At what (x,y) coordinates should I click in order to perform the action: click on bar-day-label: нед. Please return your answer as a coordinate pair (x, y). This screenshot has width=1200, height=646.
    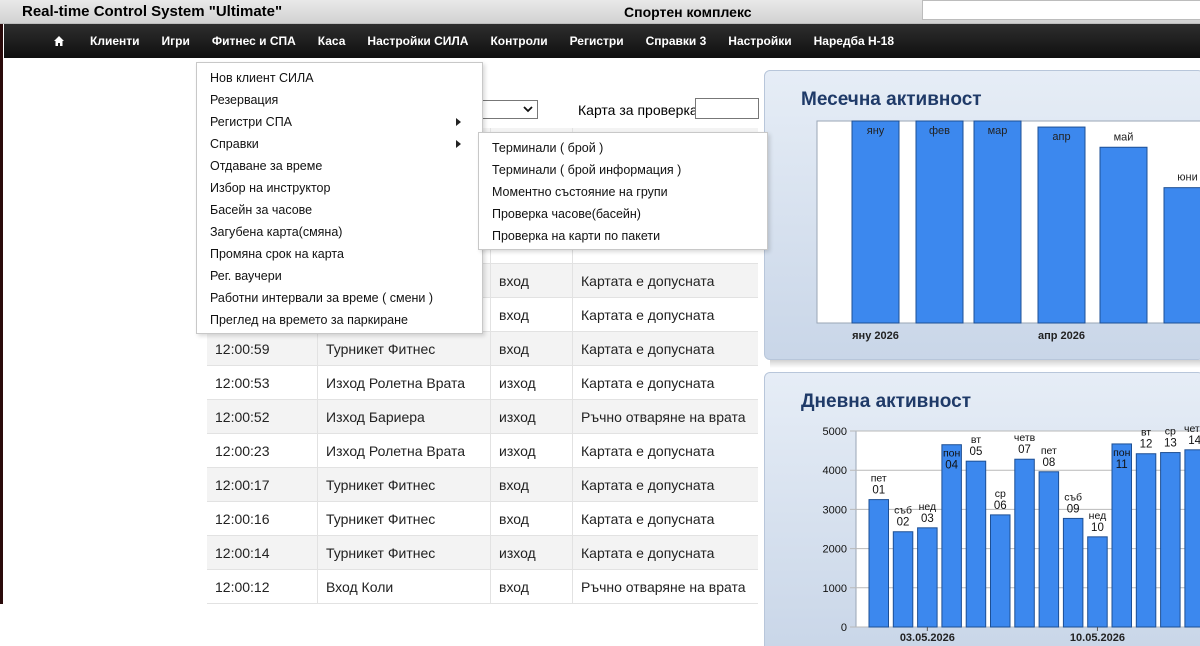
    Looking at the image, I should click on (1098, 516).